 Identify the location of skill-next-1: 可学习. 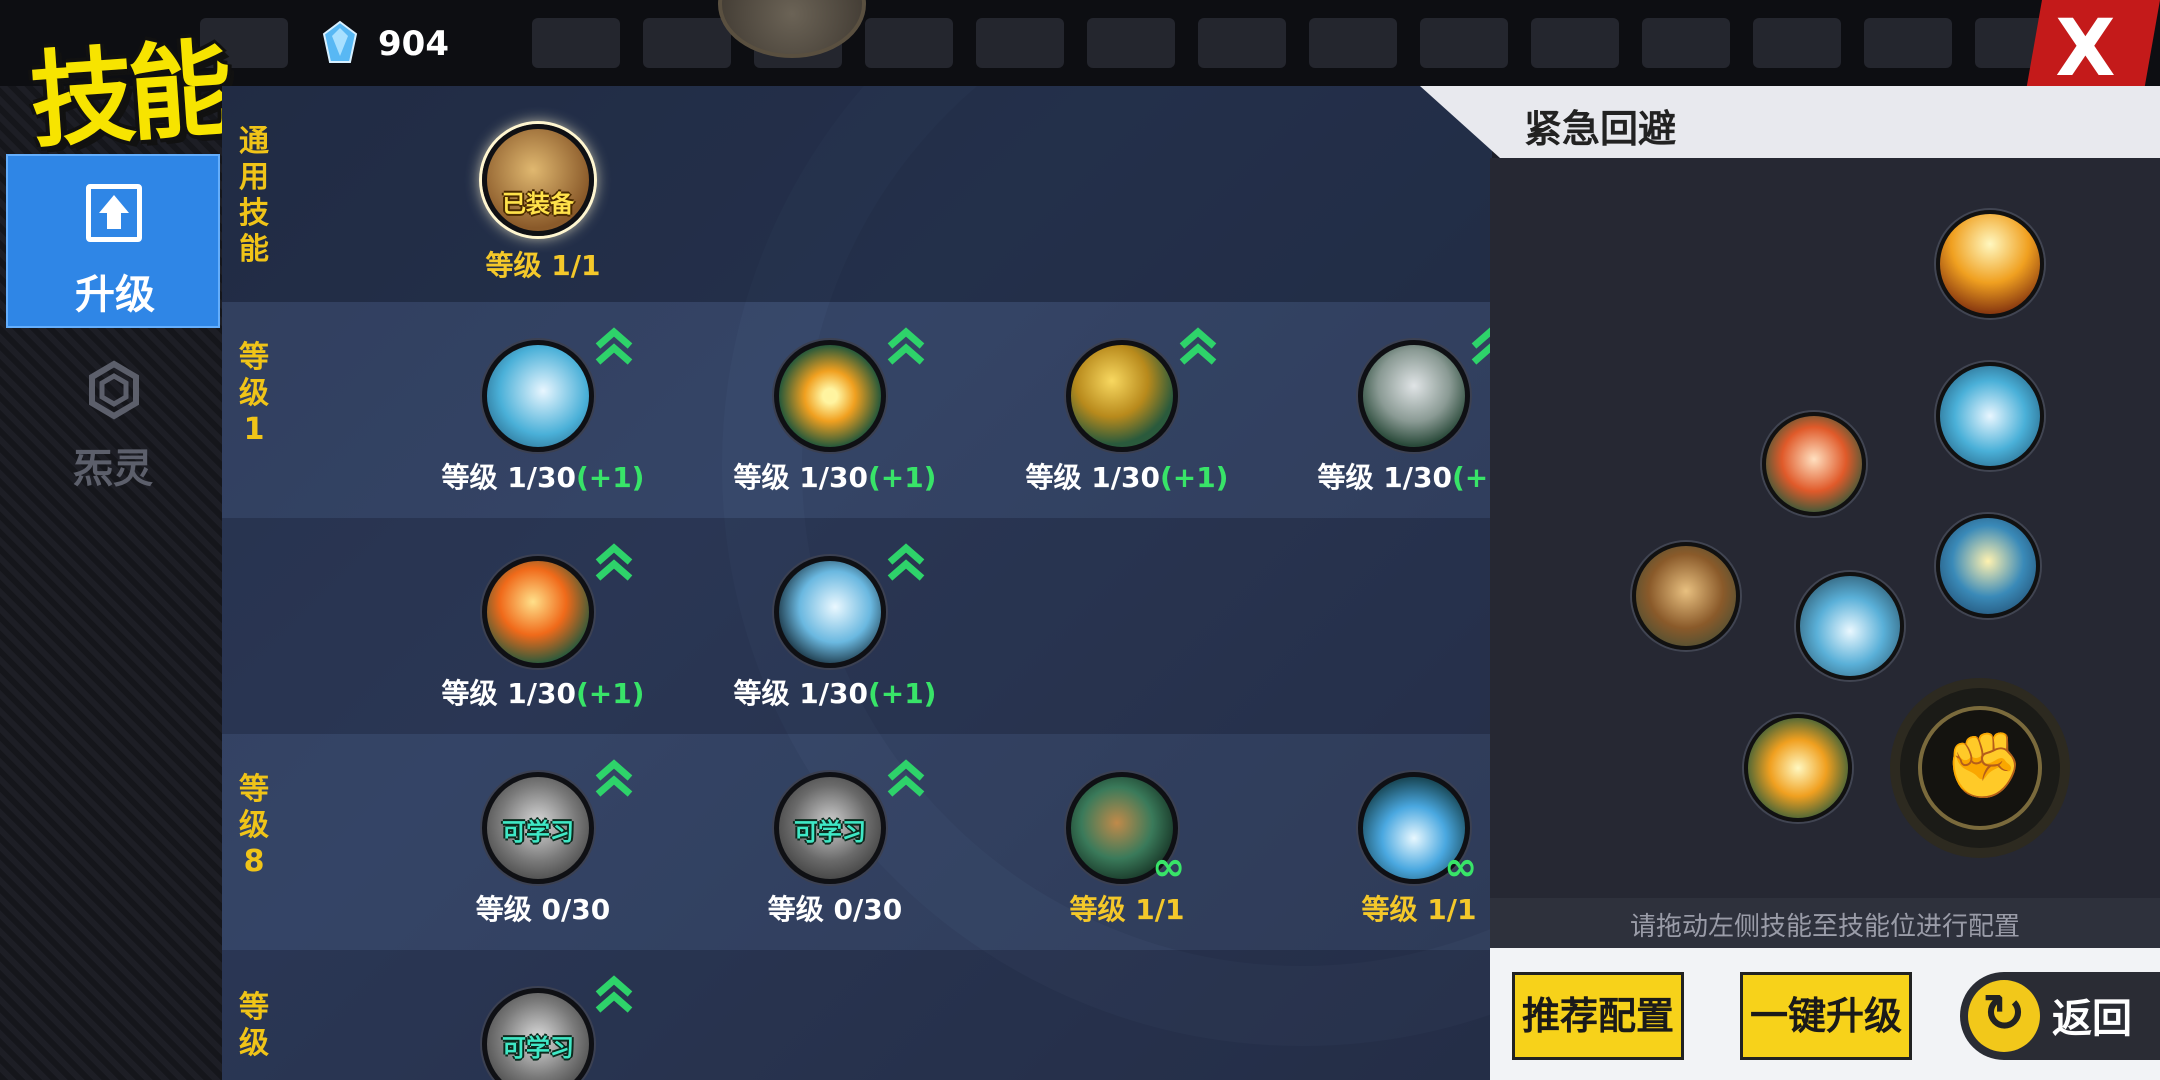
(543, 1027).